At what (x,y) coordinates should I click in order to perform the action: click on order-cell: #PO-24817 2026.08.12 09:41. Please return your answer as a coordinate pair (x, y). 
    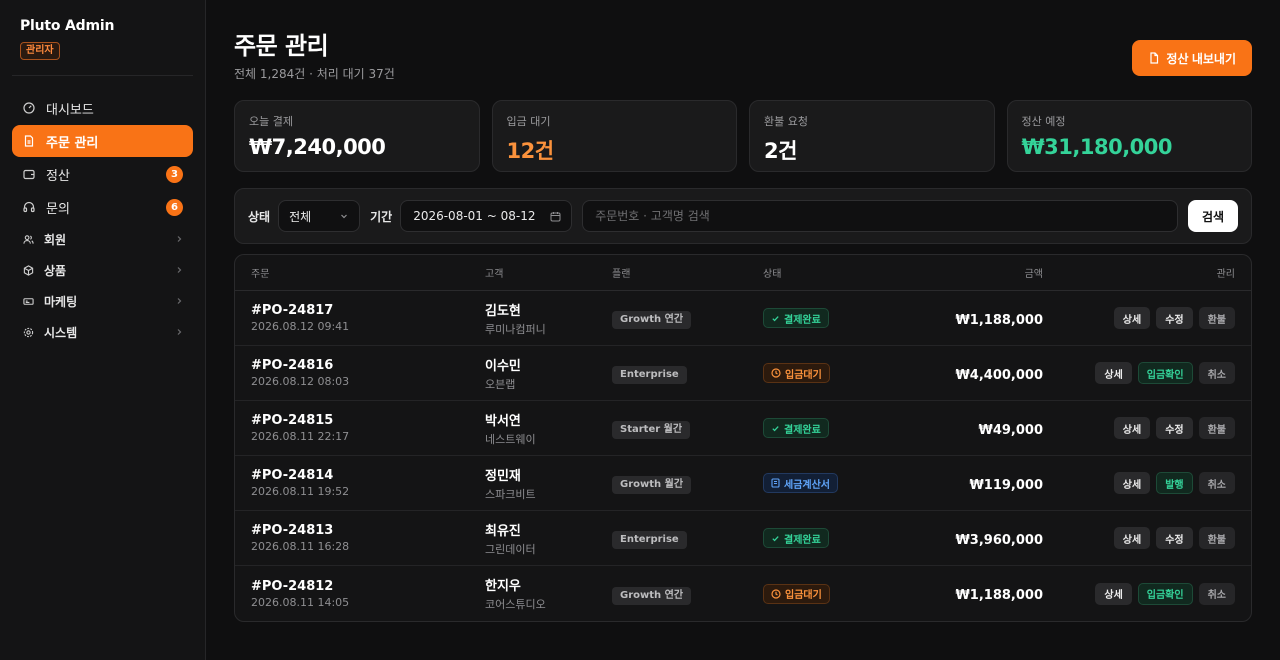
    Looking at the image, I should click on (368, 318).